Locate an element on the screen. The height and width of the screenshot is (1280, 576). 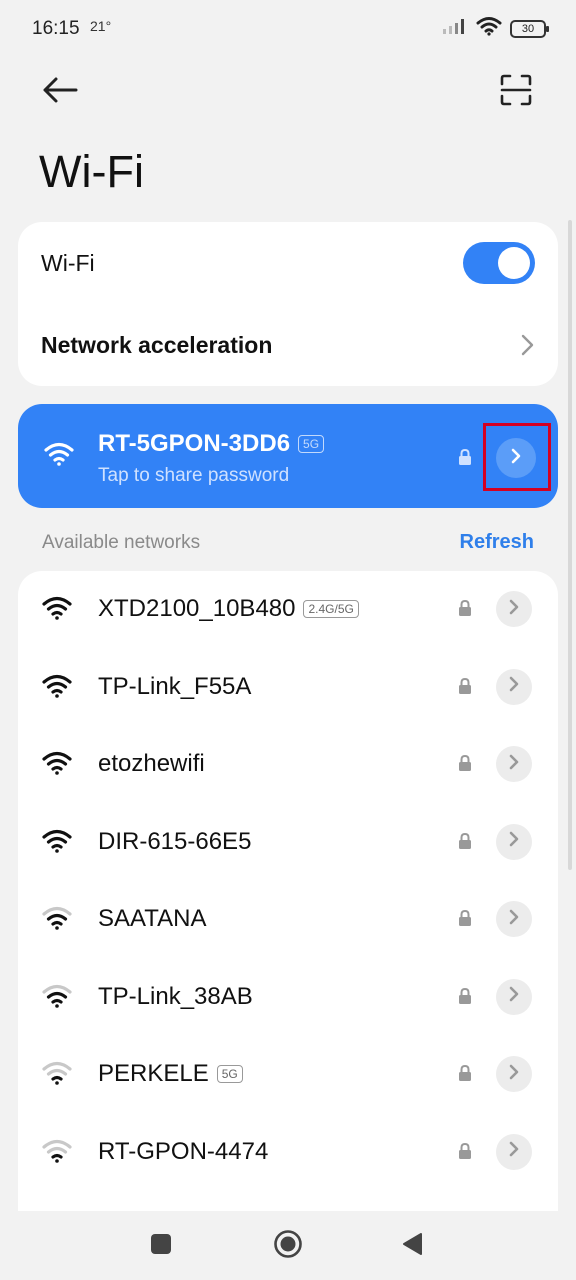
network-row: DIR-615-66E5 is located at coordinates (288, 843).